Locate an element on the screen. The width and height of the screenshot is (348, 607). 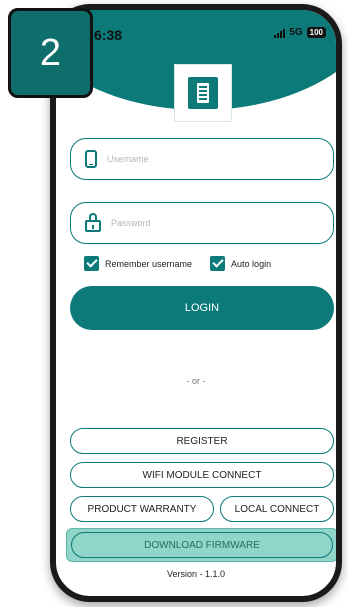
password-input is located at coordinates (211, 223).